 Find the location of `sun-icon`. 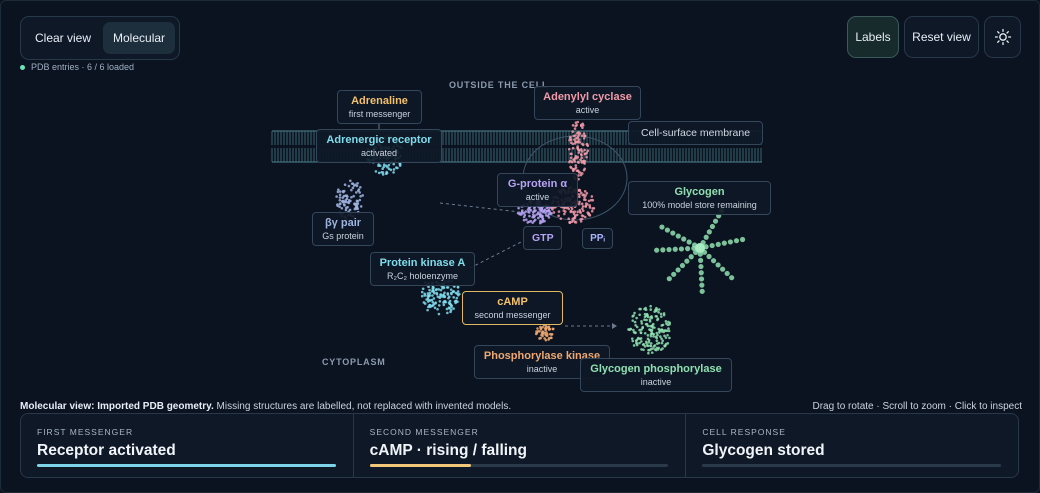

sun-icon is located at coordinates (1002, 37).